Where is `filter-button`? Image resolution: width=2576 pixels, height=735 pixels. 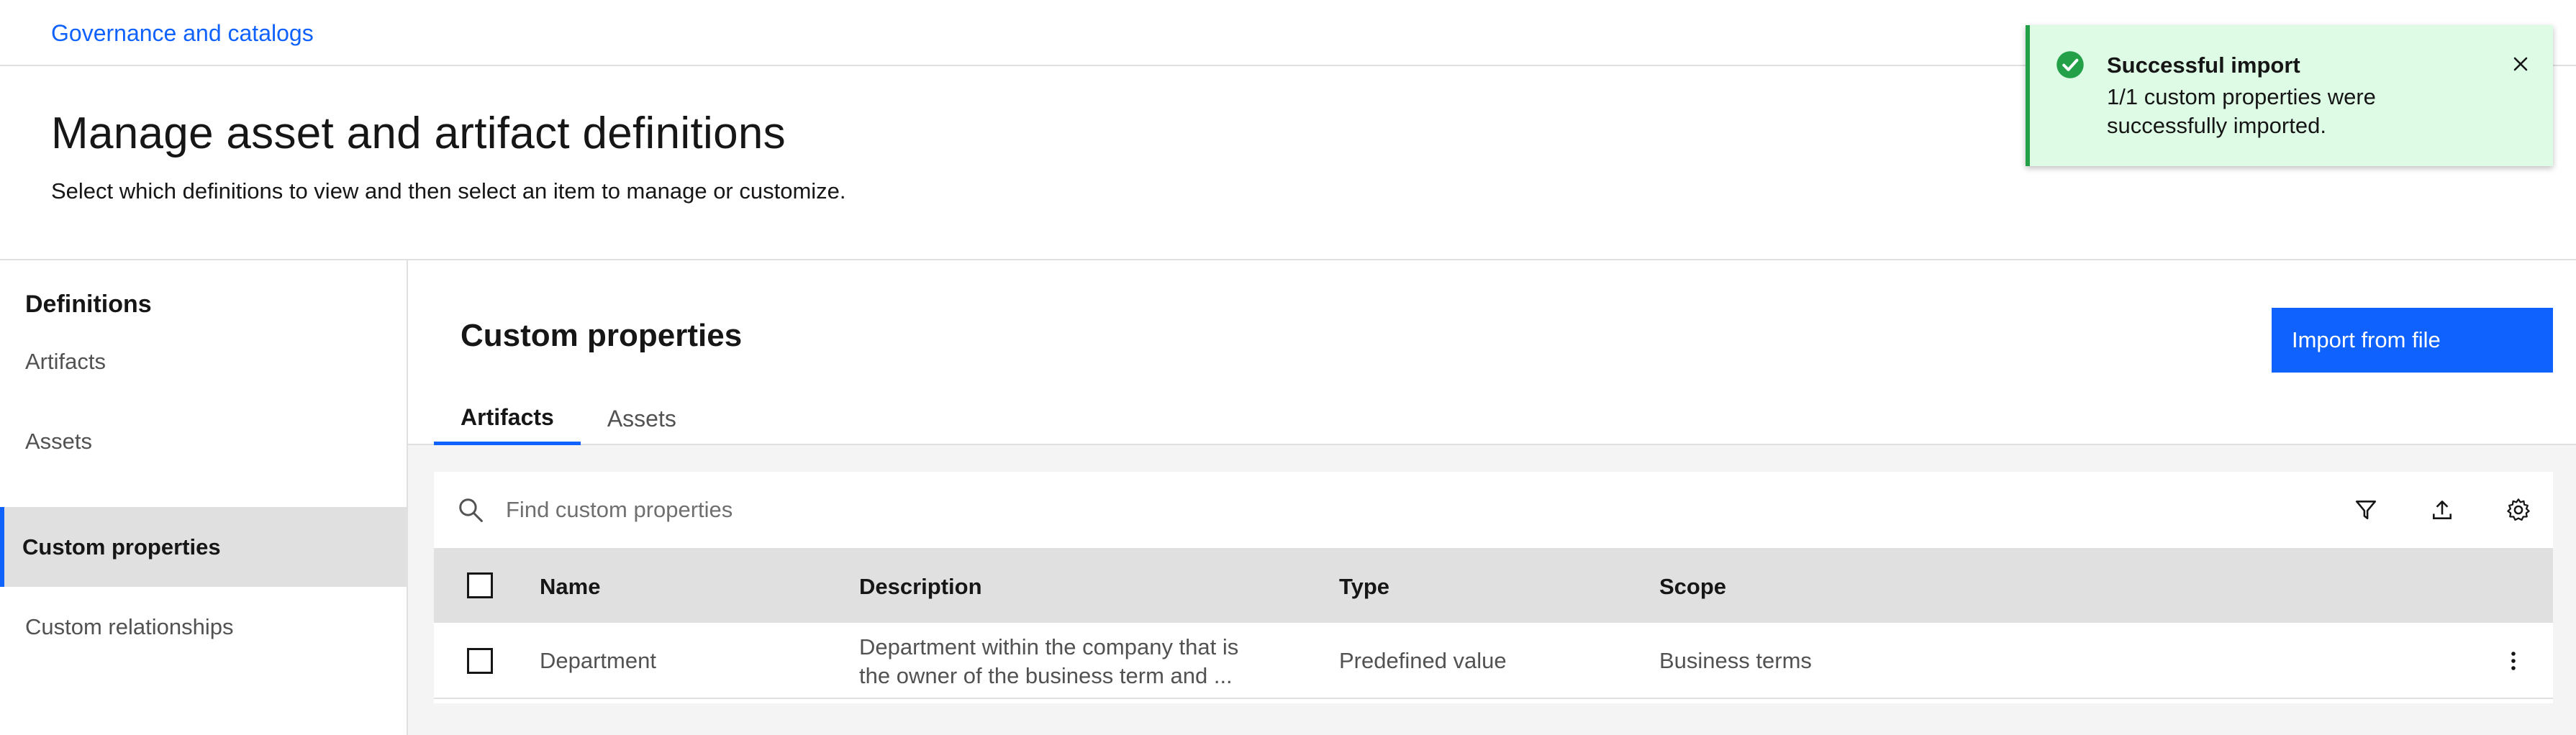
filter-button is located at coordinates (2366, 510).